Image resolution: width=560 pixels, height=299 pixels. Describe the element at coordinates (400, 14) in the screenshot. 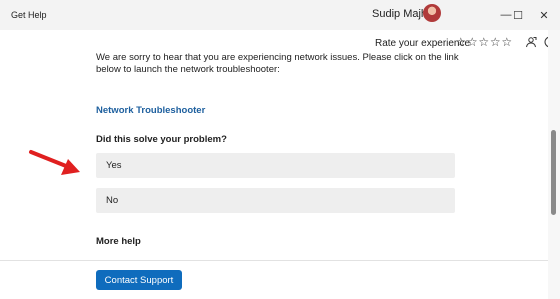

I see `user-name: Sudip Majhi` at that location.